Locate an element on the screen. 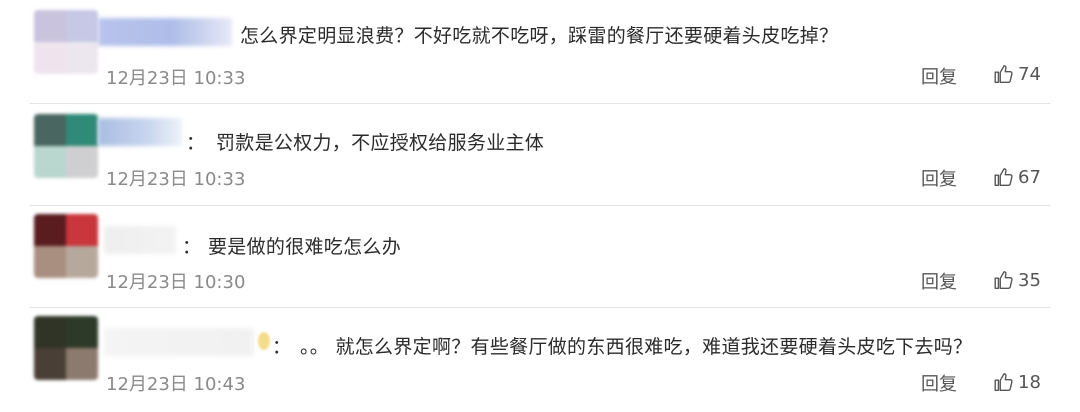 Image resolution: width=1080 pixels, height=412 pixels. comment-timestamp: 12月23日 10:43 is located at coordinates (176, 384).